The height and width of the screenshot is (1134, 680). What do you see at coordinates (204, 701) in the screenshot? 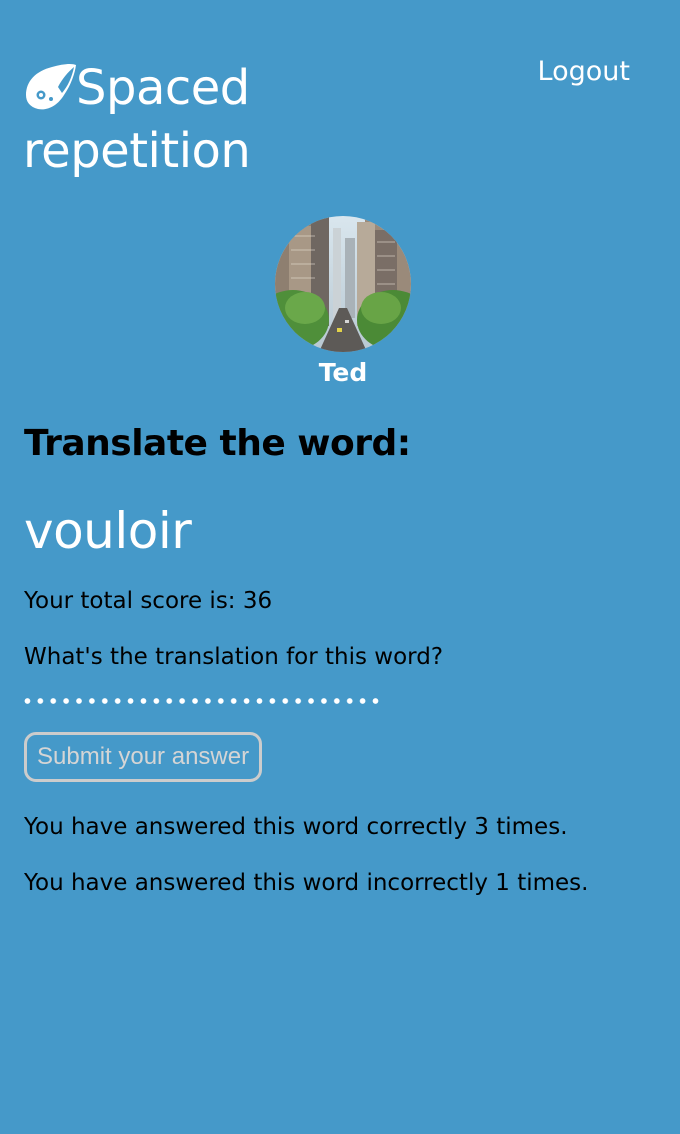
I see `answer-input` at bounding box center [204, 701].